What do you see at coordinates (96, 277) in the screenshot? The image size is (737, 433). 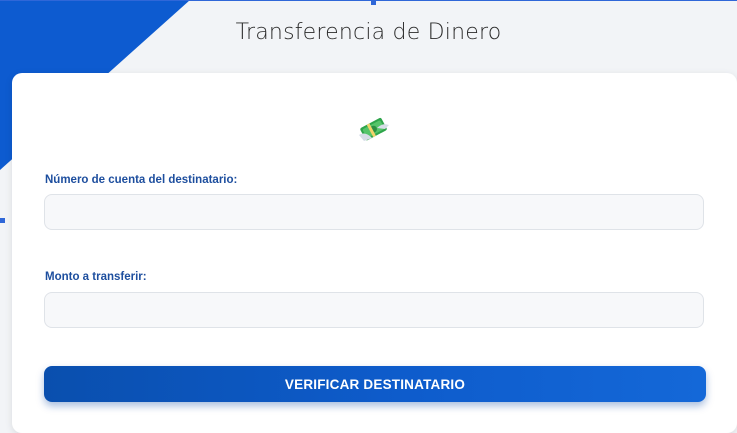 I see `amount-label: Monto a transferir:` at bounding box center [96, 277].